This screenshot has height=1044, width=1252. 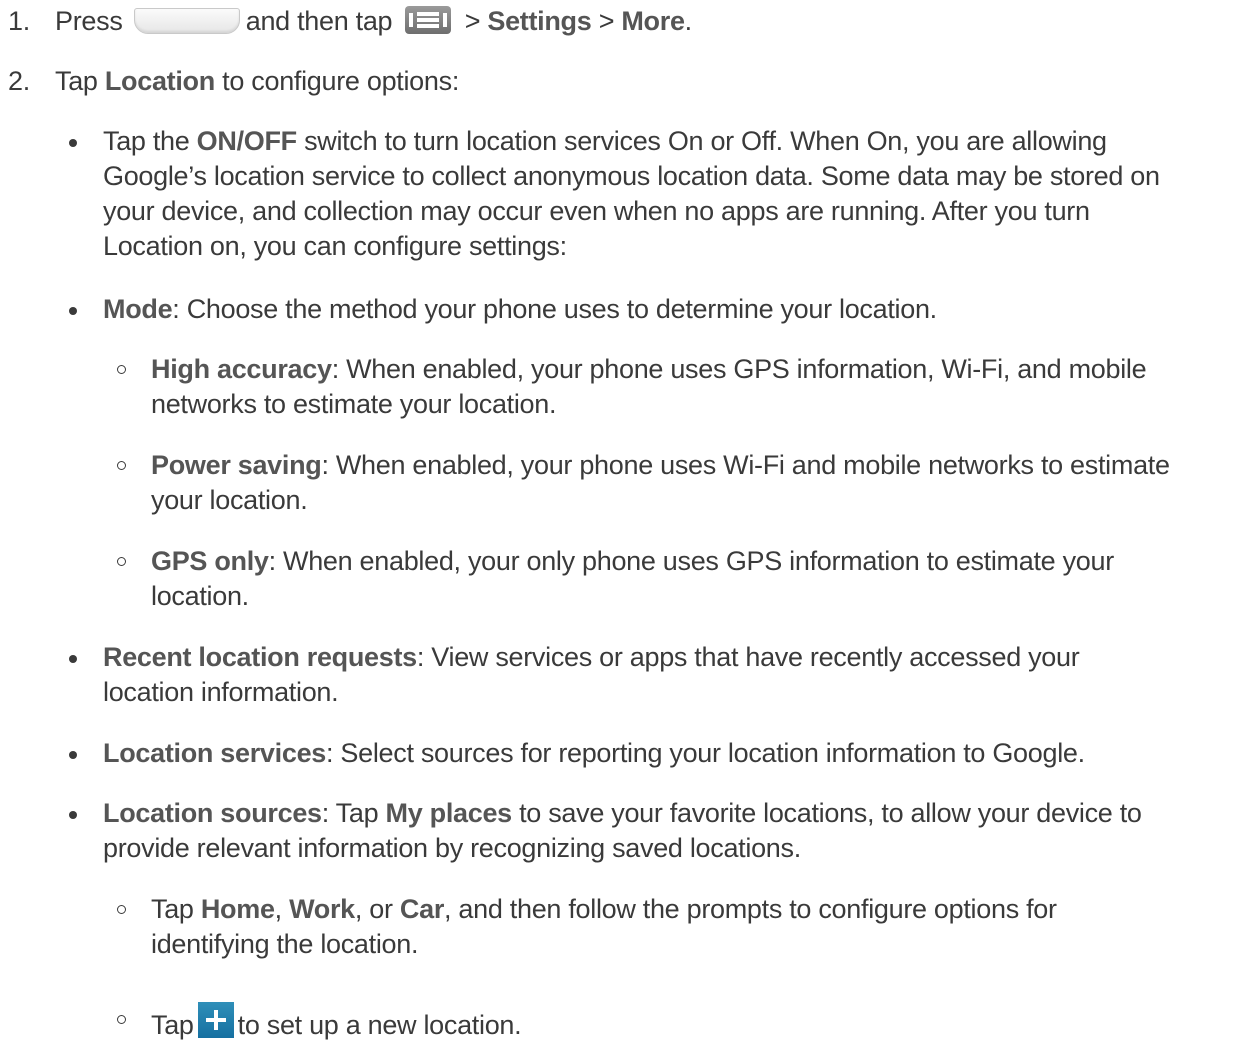 I want to click on step-text: Tap Location to configure options:, so click(x=257, y=81).